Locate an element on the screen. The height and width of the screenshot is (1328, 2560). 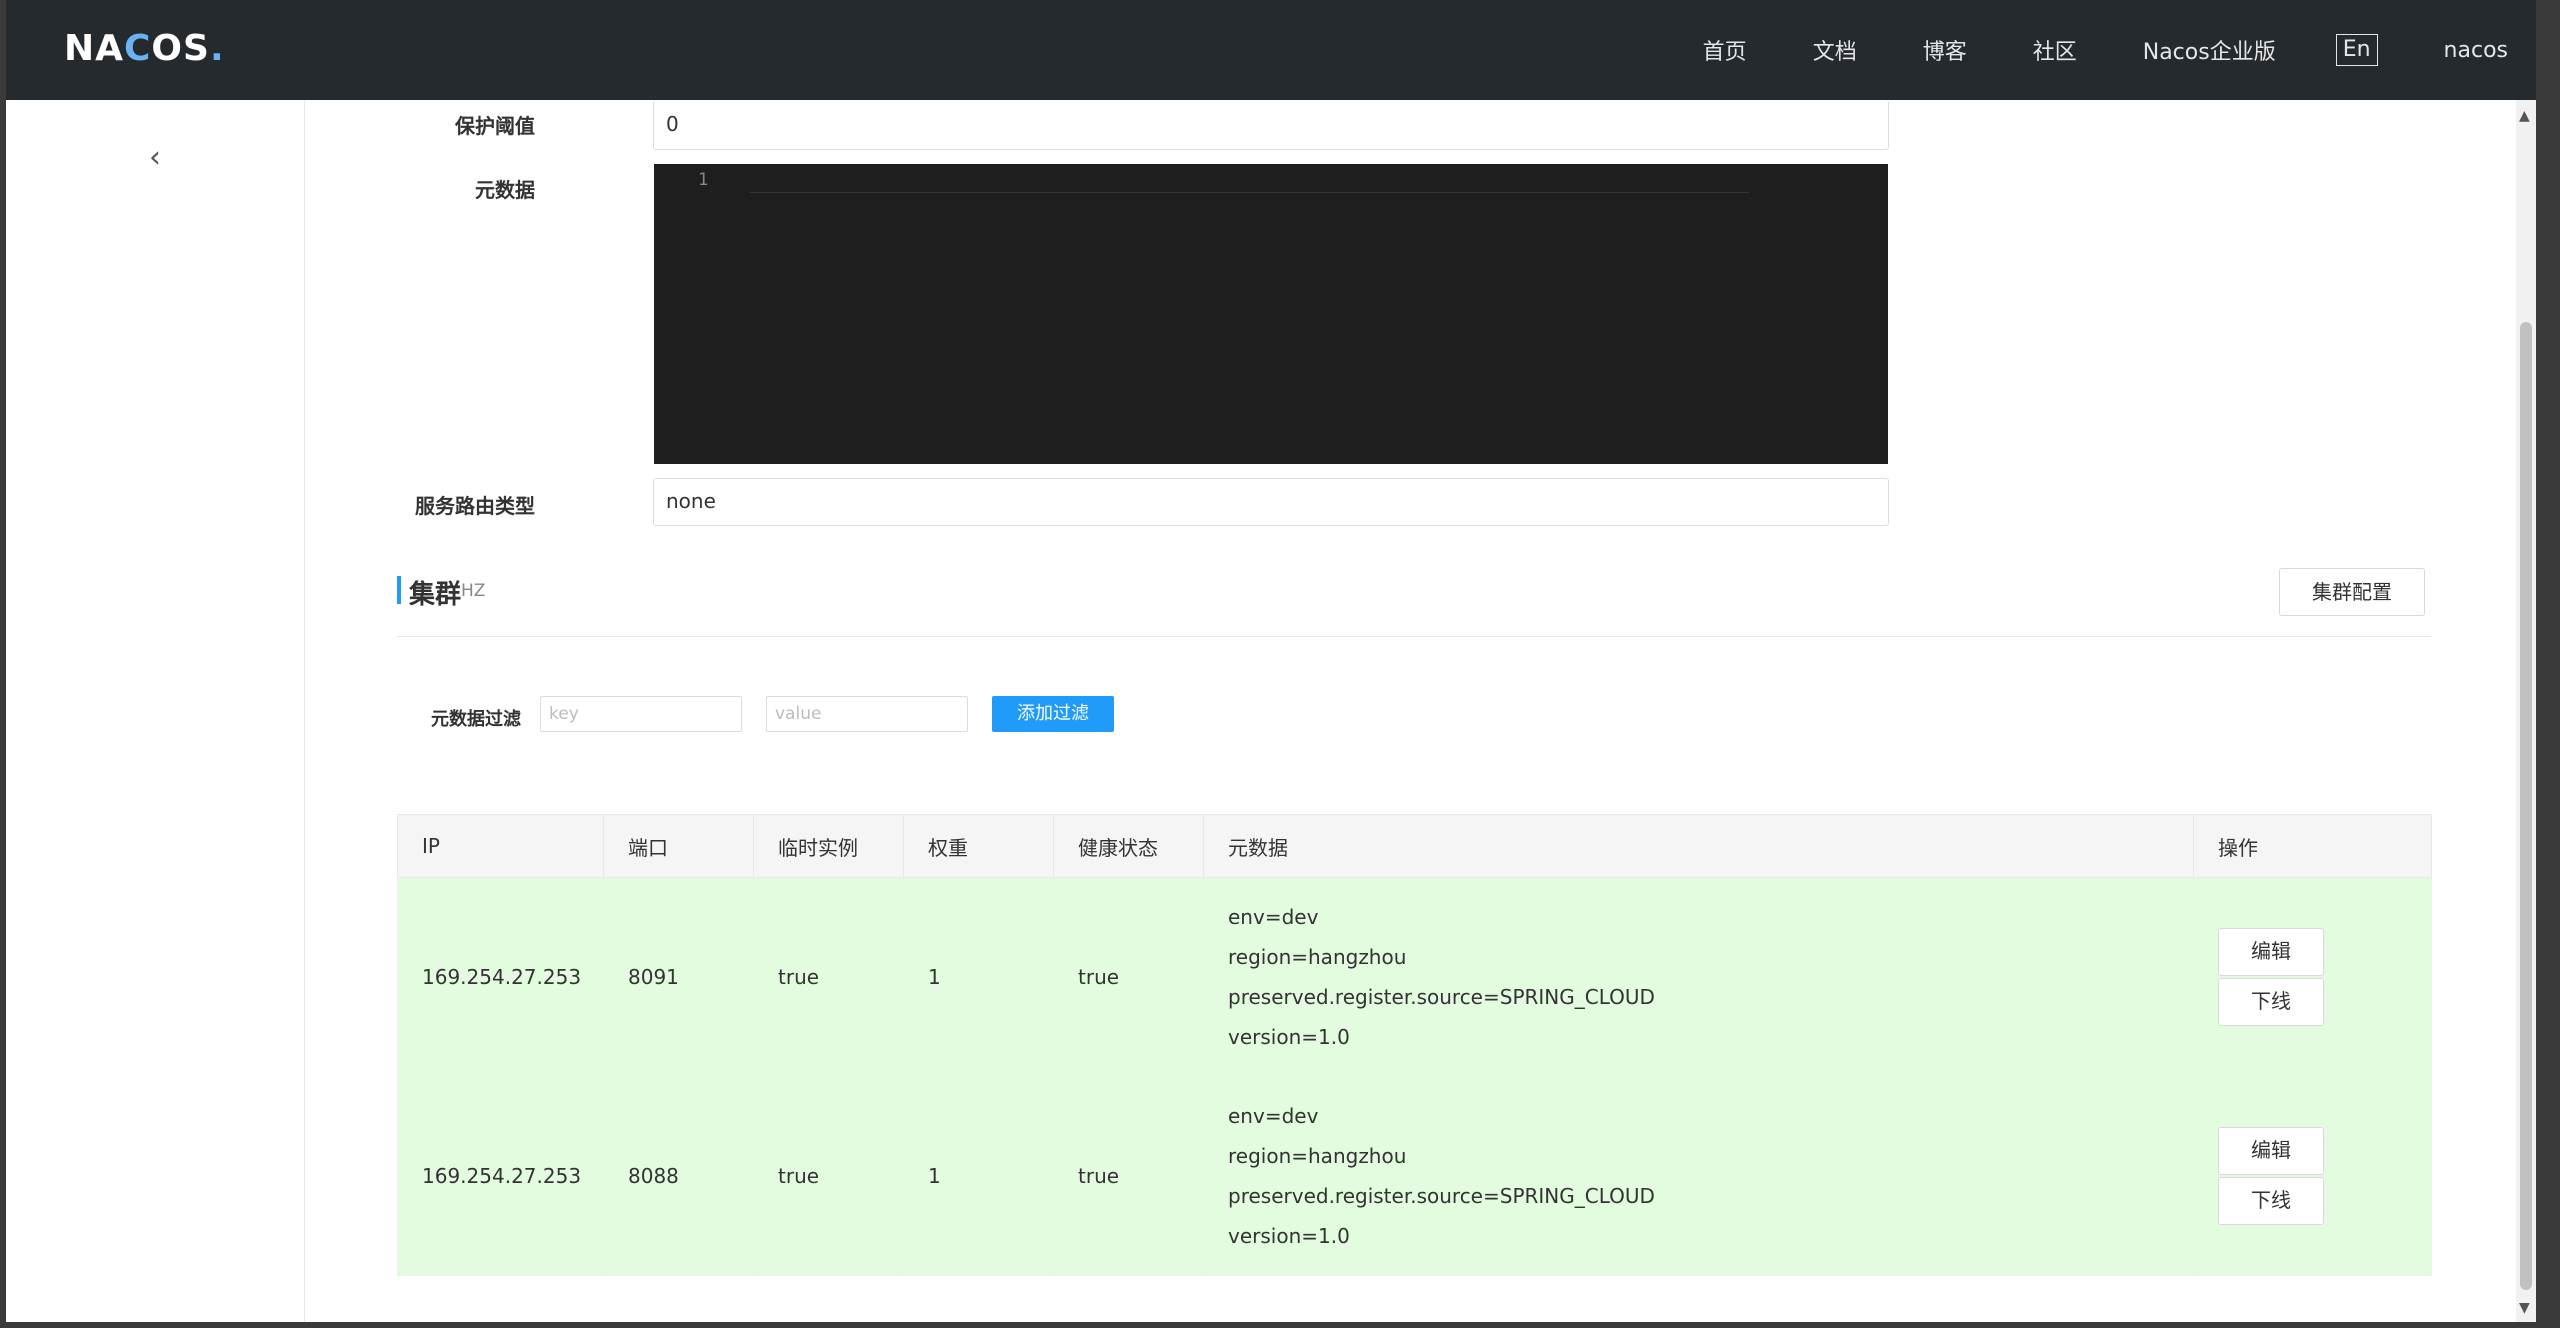
table-header-row: IP 端口 临时实例 权重 健康状态 元数据 操作 is located at coordinates (1414, 846).